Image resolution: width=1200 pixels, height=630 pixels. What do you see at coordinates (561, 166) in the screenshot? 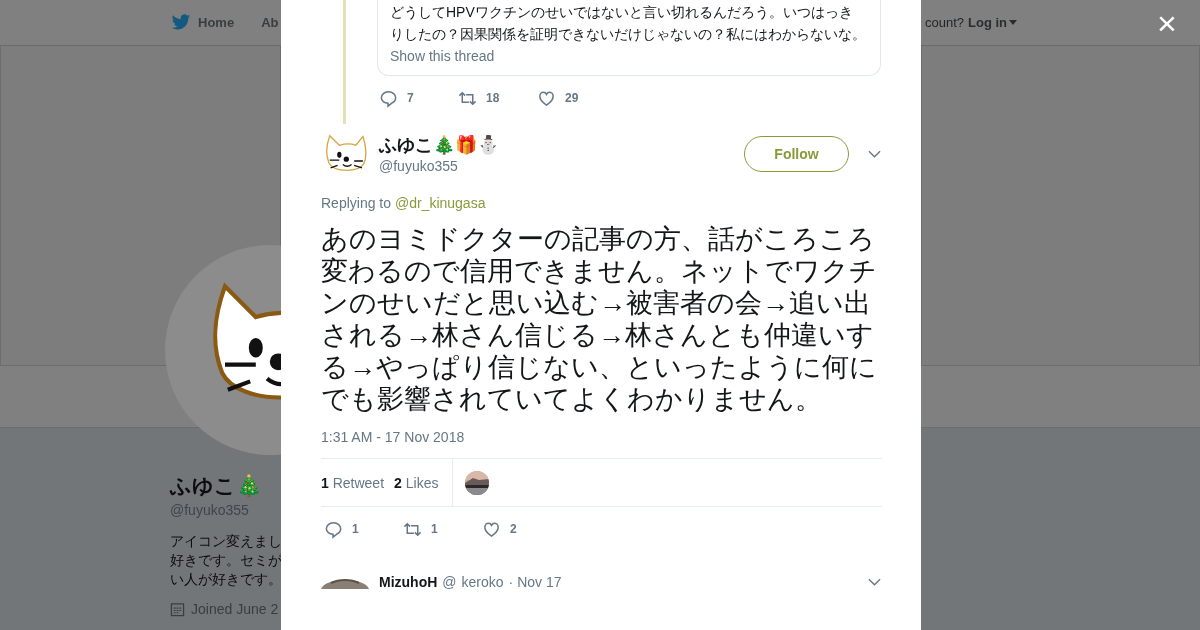
I see `user-handle: @fuyuko355` at bounding box center [561, 166].